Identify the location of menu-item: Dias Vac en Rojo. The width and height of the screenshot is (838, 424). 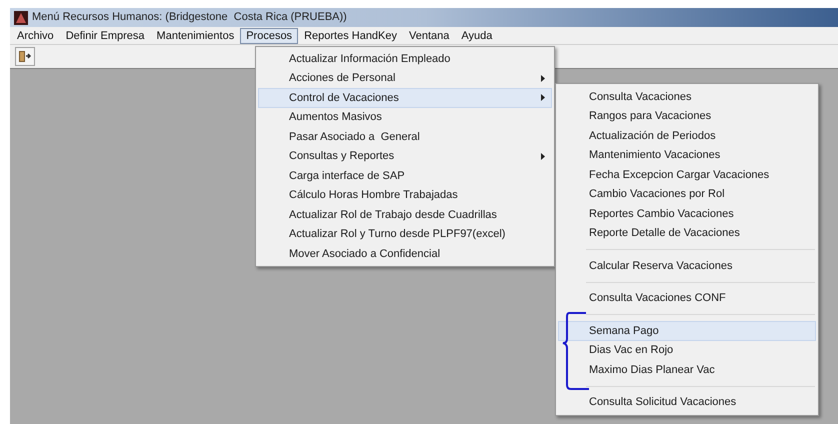
(687, 350).